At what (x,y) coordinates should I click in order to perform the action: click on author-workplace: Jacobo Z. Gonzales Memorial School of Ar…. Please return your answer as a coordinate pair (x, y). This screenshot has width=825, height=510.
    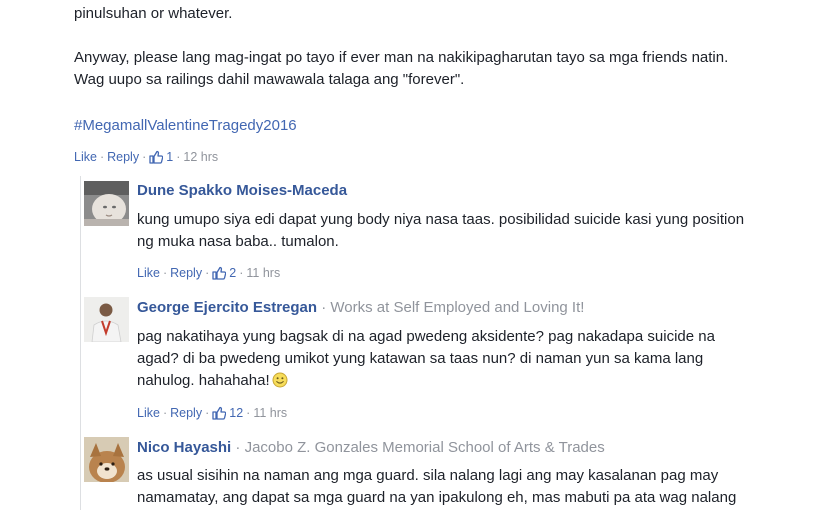
    Looking at the image, I should click on (424, 447).